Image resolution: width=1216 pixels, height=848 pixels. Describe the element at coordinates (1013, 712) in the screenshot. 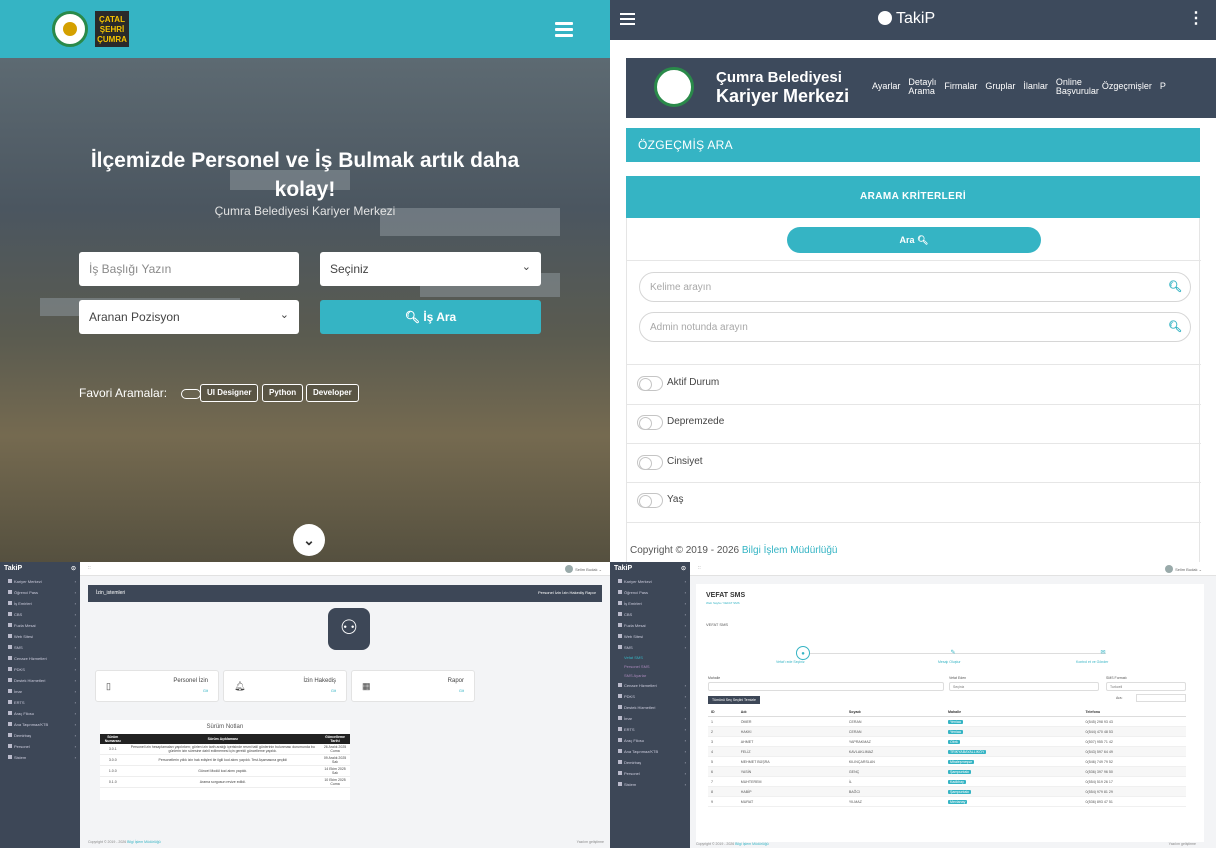

I see `column-header: Mahalle` at that location.